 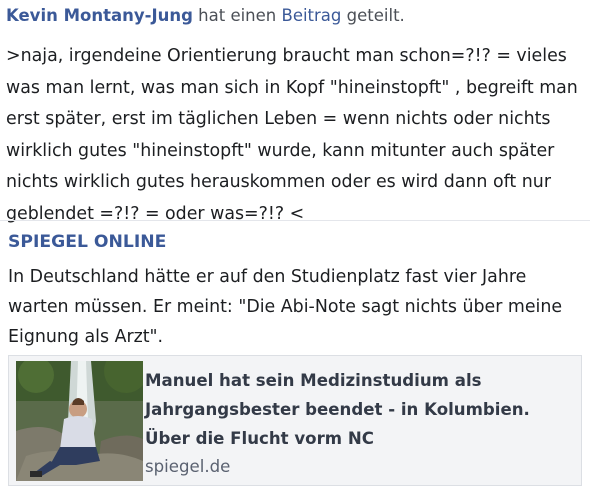 What do you see at coordinates (237, 15) in the screenshot?
I see `header-verb: hat einen` at bounding box center [237, 15].